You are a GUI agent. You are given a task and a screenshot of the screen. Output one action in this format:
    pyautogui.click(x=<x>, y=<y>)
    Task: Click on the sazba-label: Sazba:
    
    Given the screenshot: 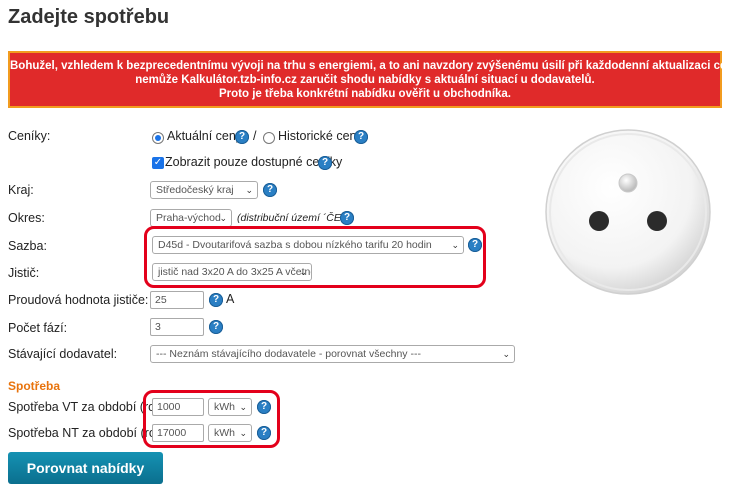 What is the action you would take?
    pyautogui.click(x=27, y=246)
    